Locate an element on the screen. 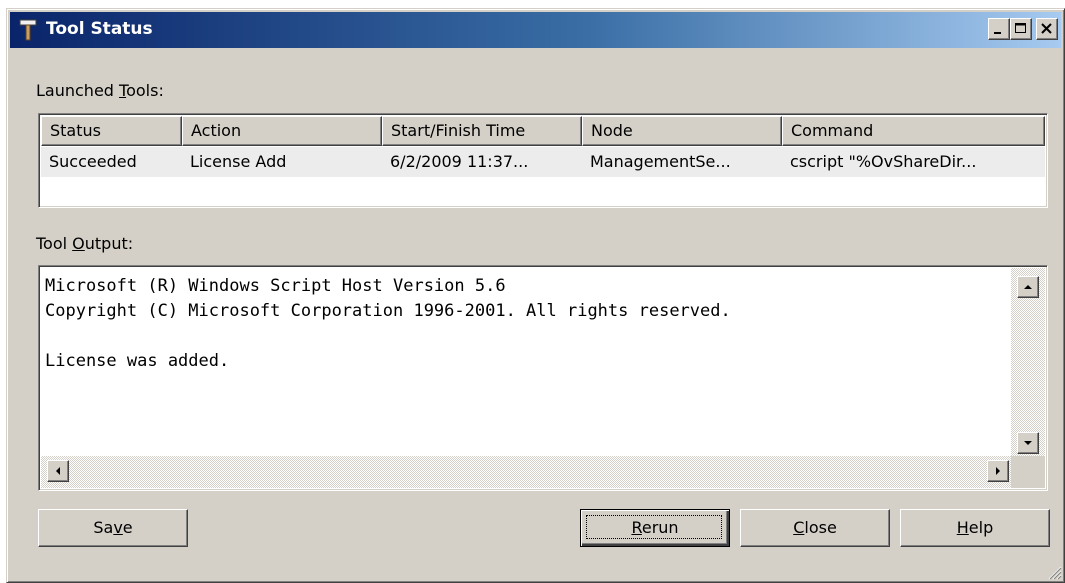 The image size is (1065, 583). column-header-status: Status is located at coordinates (111, 131).